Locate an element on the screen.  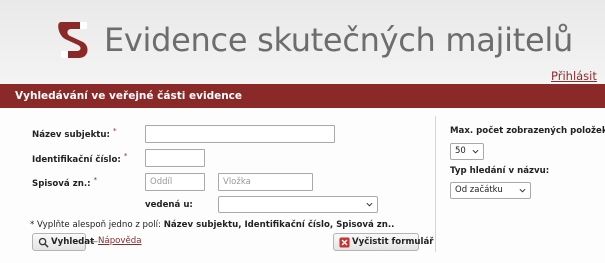
court-select is located at coordinates (298, 204).